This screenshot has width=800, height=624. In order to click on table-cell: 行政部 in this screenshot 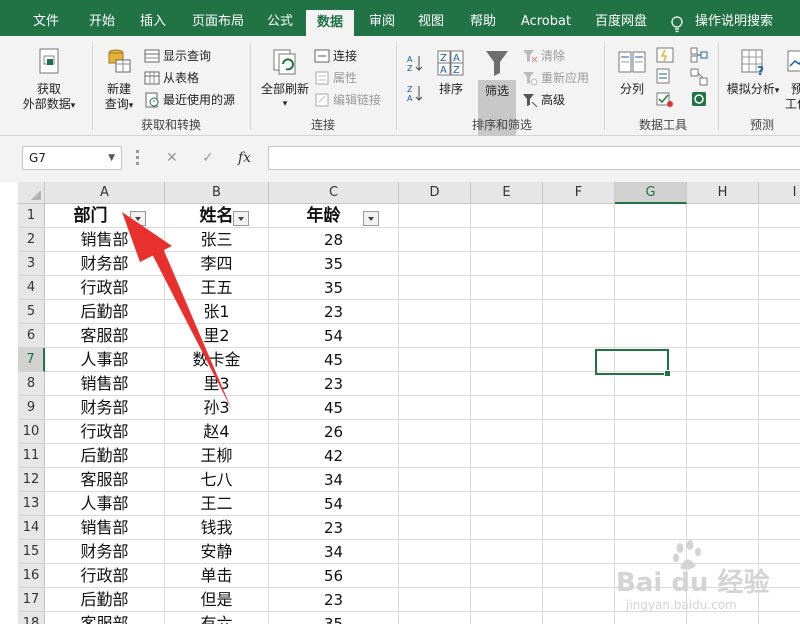, I will do `click(105, 576)`.